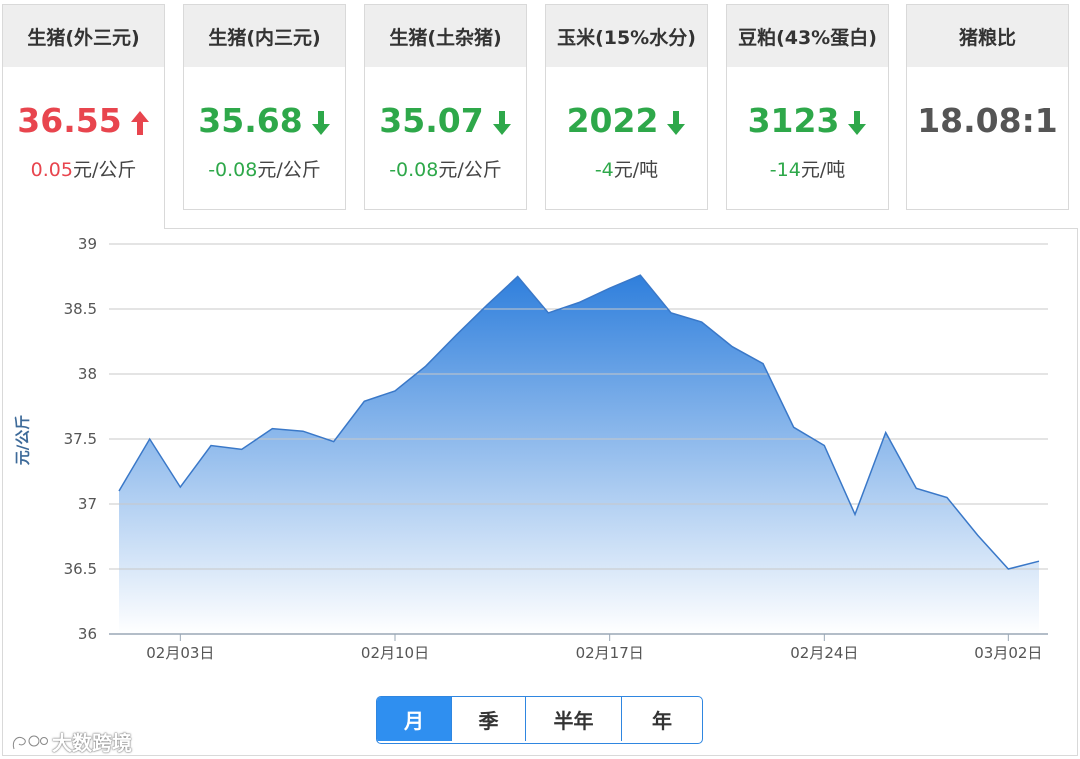  What do you see at coordinates (785, 170) in the screenshot?
I see `card-change-value: -14` at bounding box center [785, 170].